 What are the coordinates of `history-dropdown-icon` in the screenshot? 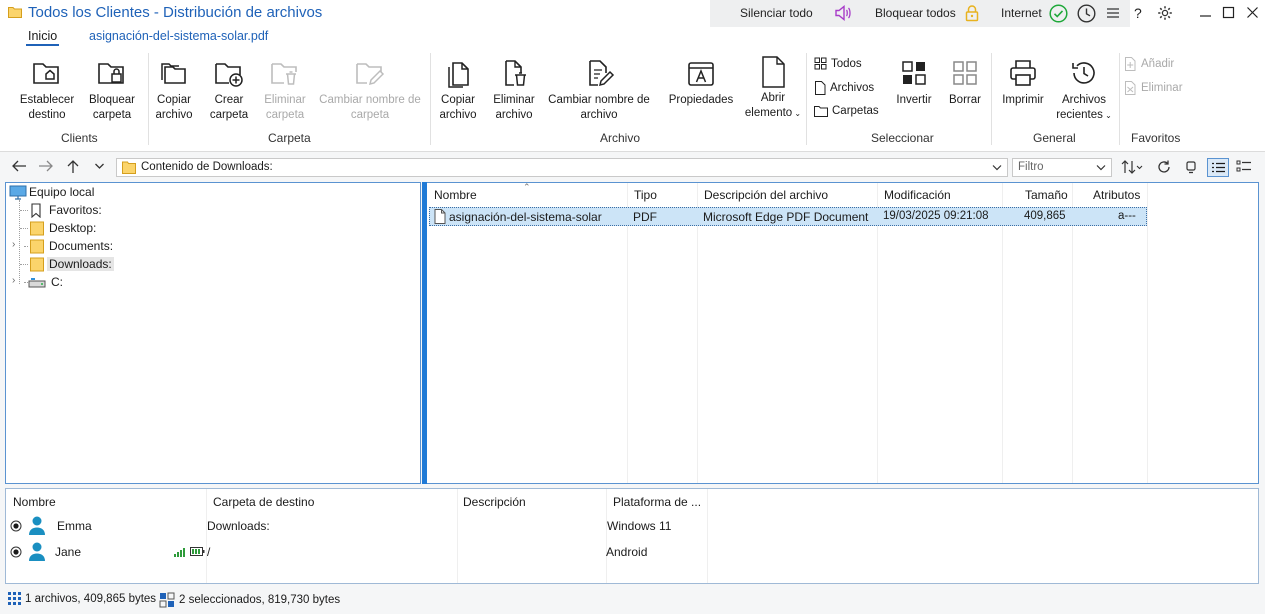 It's located at (99, 166).